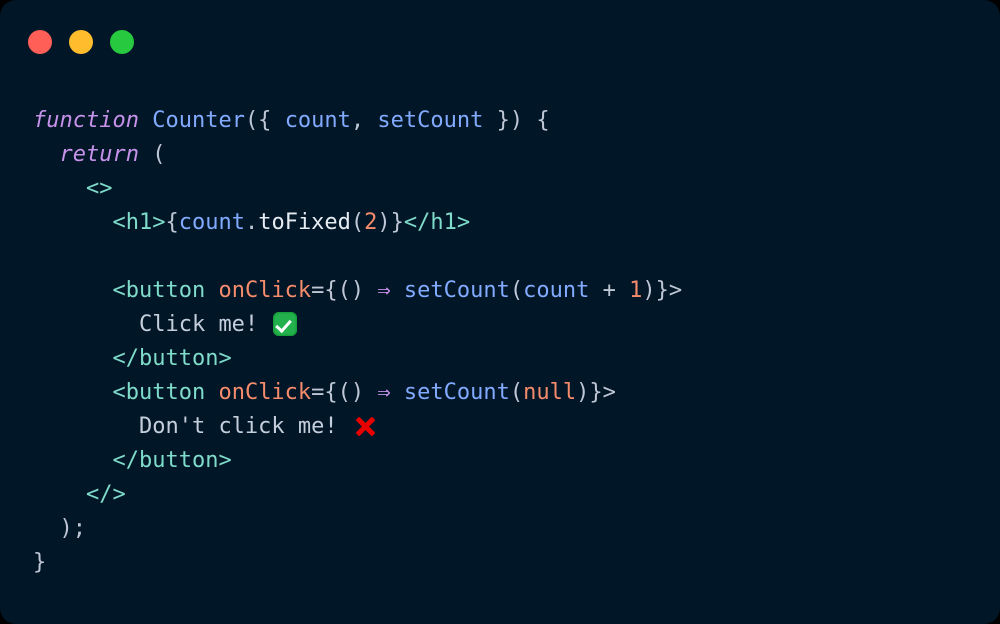 This screenshot has height=624, width=1000. I want to click on code-line: Click me!, so click(516, 325).